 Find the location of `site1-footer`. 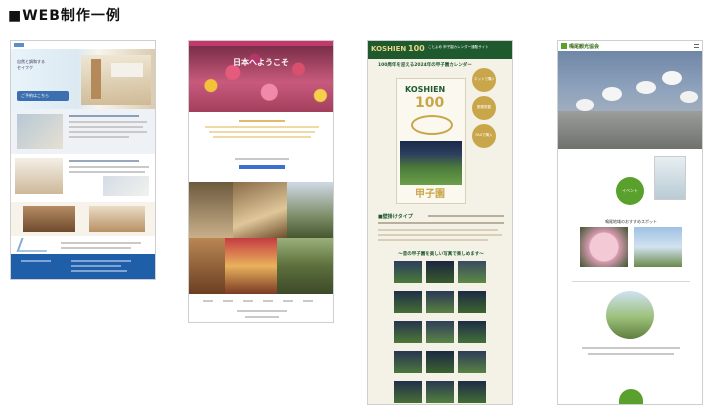

site1-footer is located at coordinates (83, 266).